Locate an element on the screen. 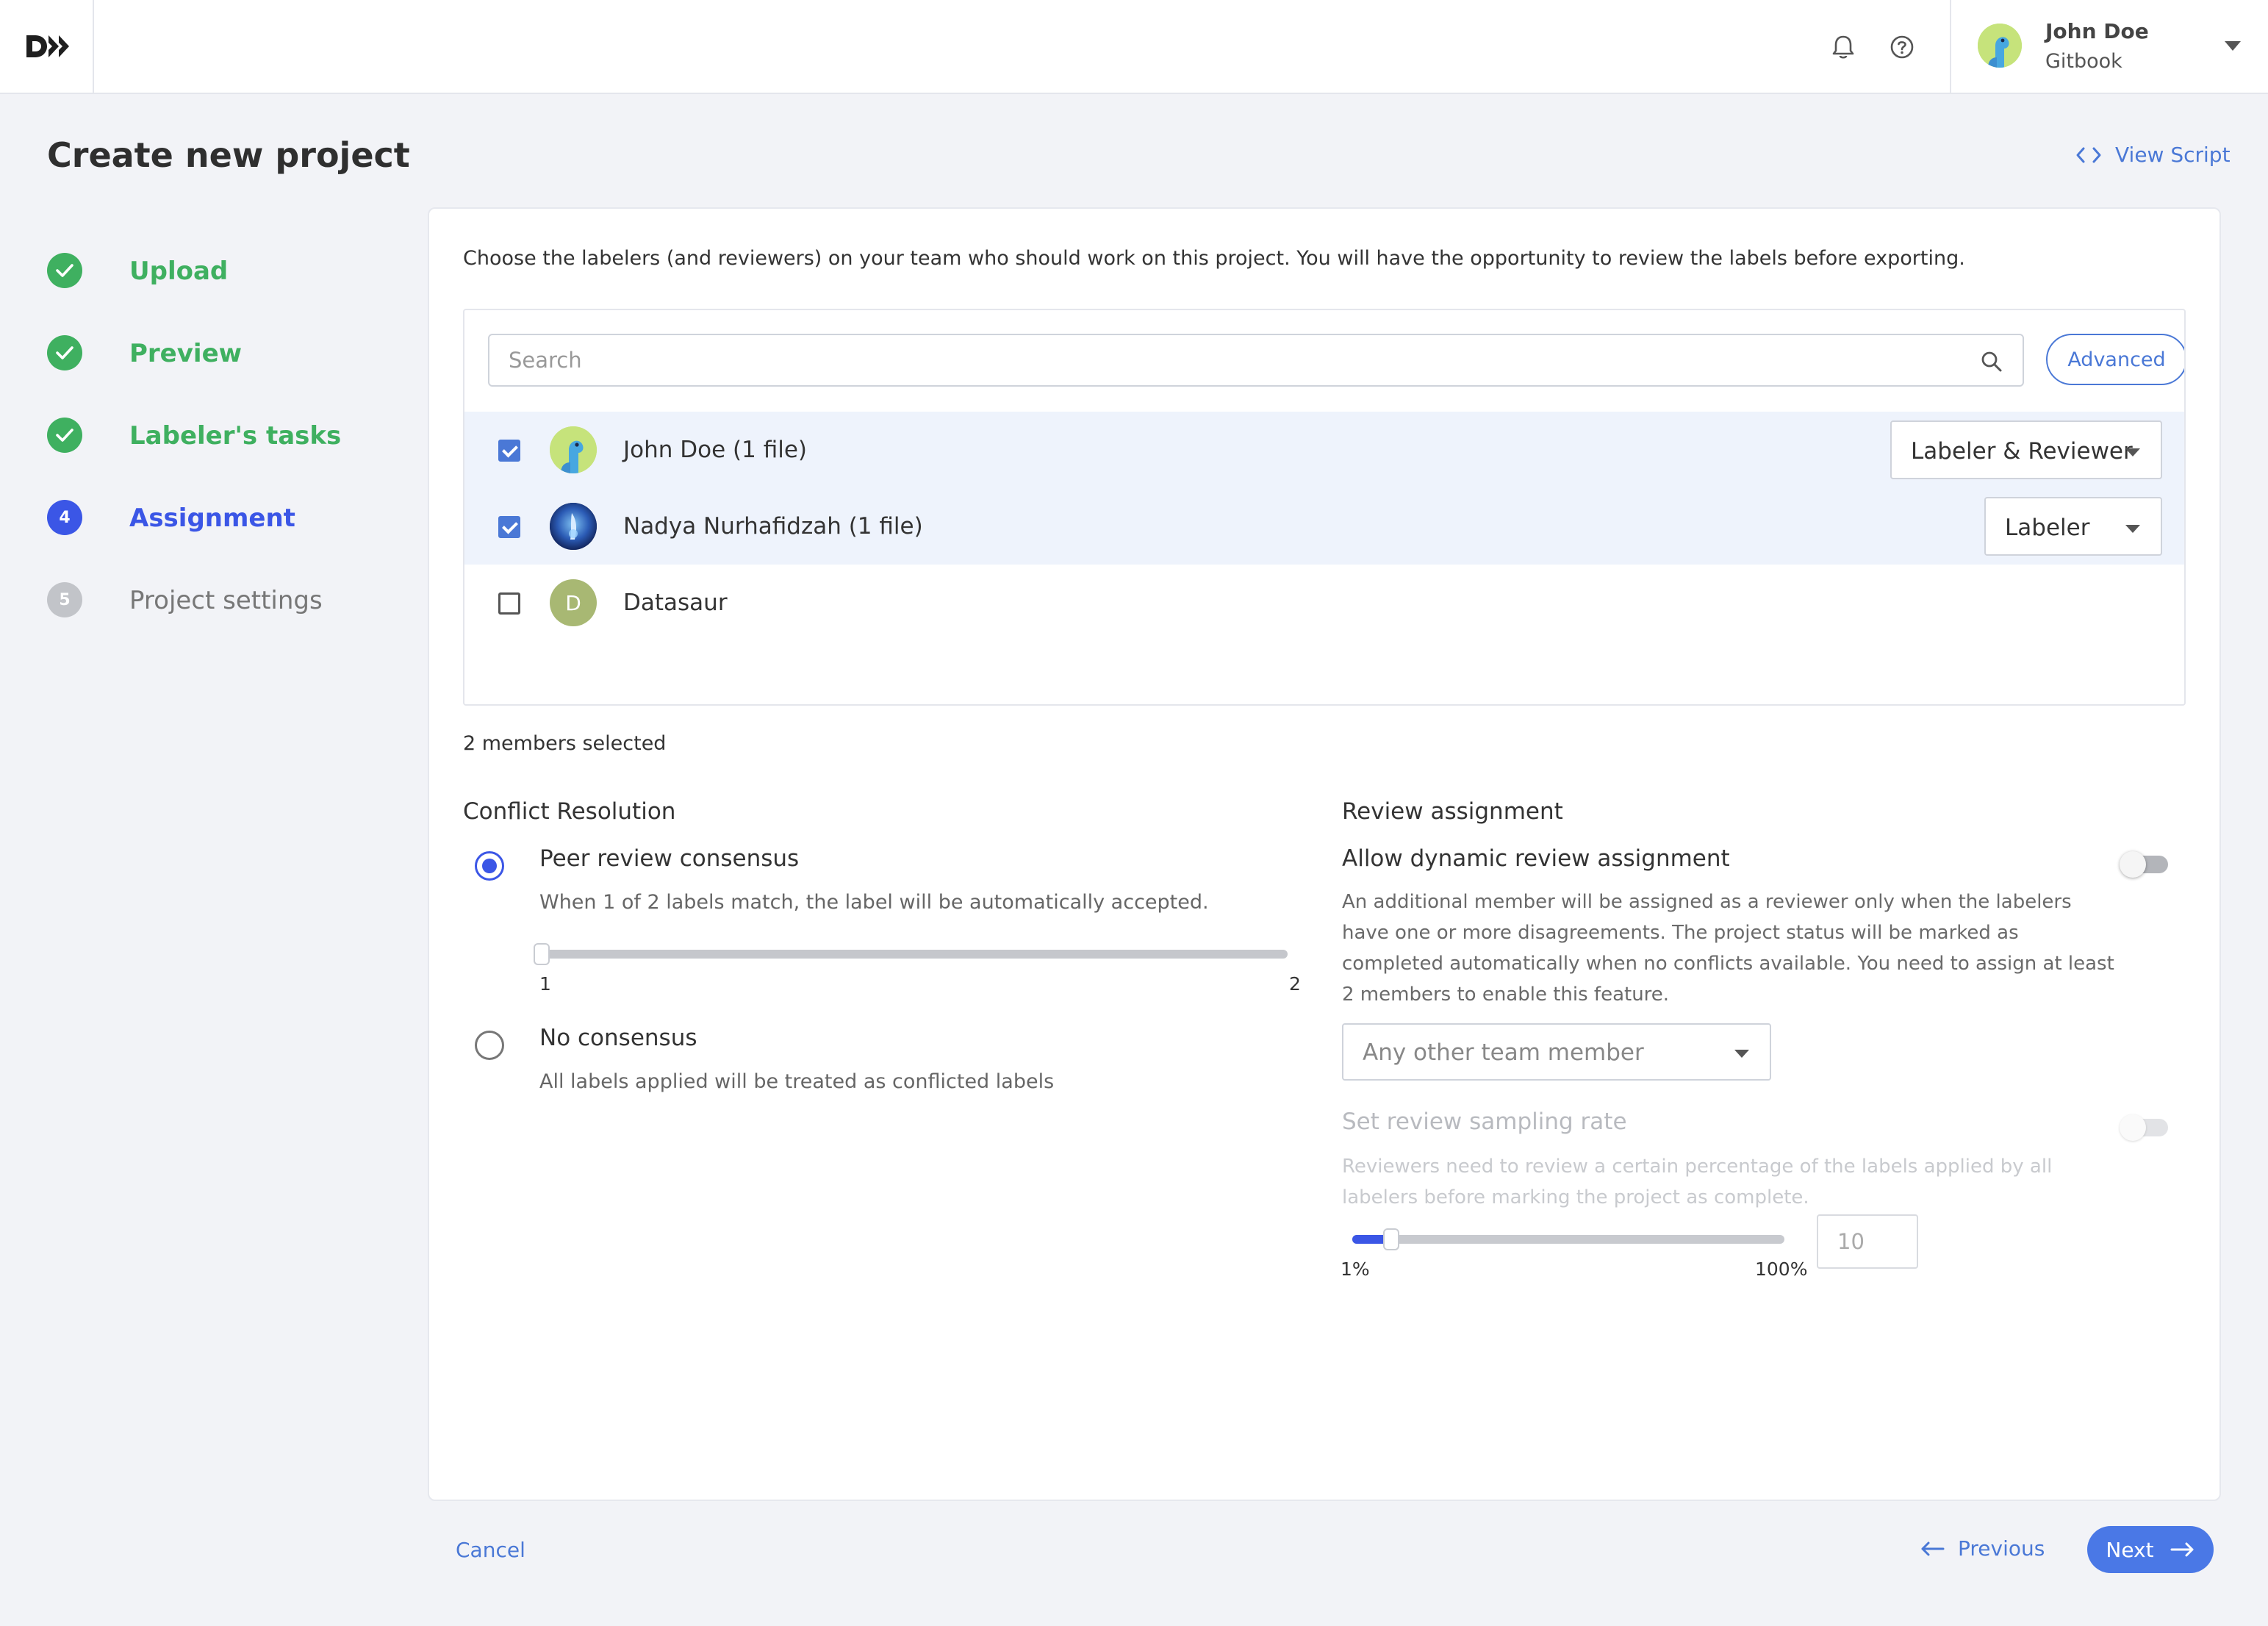 The height and width of the screenshot is (1626, 2268). peer-review-radio is located at coordinates (489, 866).